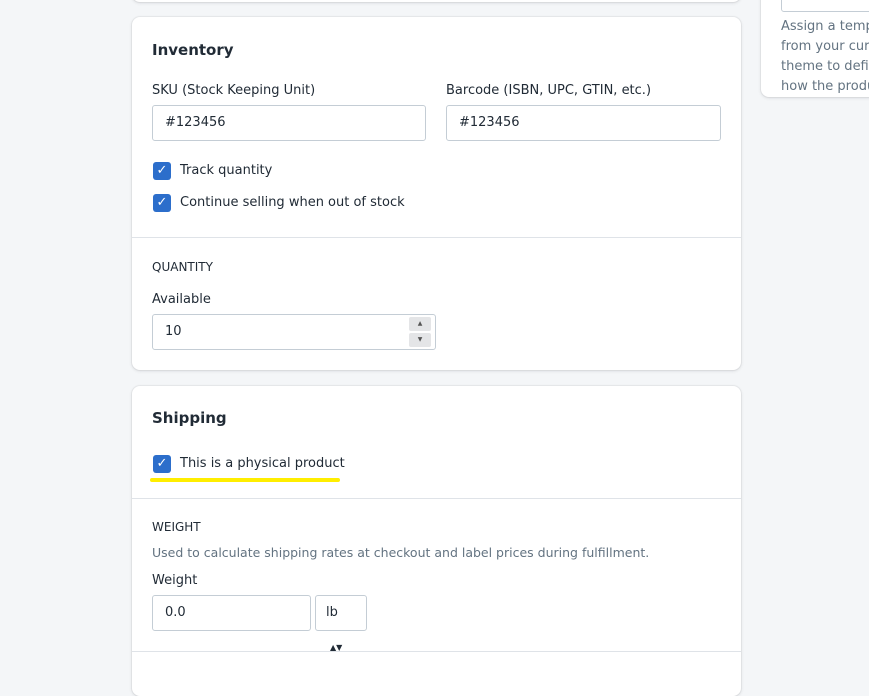 The image size is (869, 696). I want to click on physical-product-label: This is a physical product, so click(262, 463).